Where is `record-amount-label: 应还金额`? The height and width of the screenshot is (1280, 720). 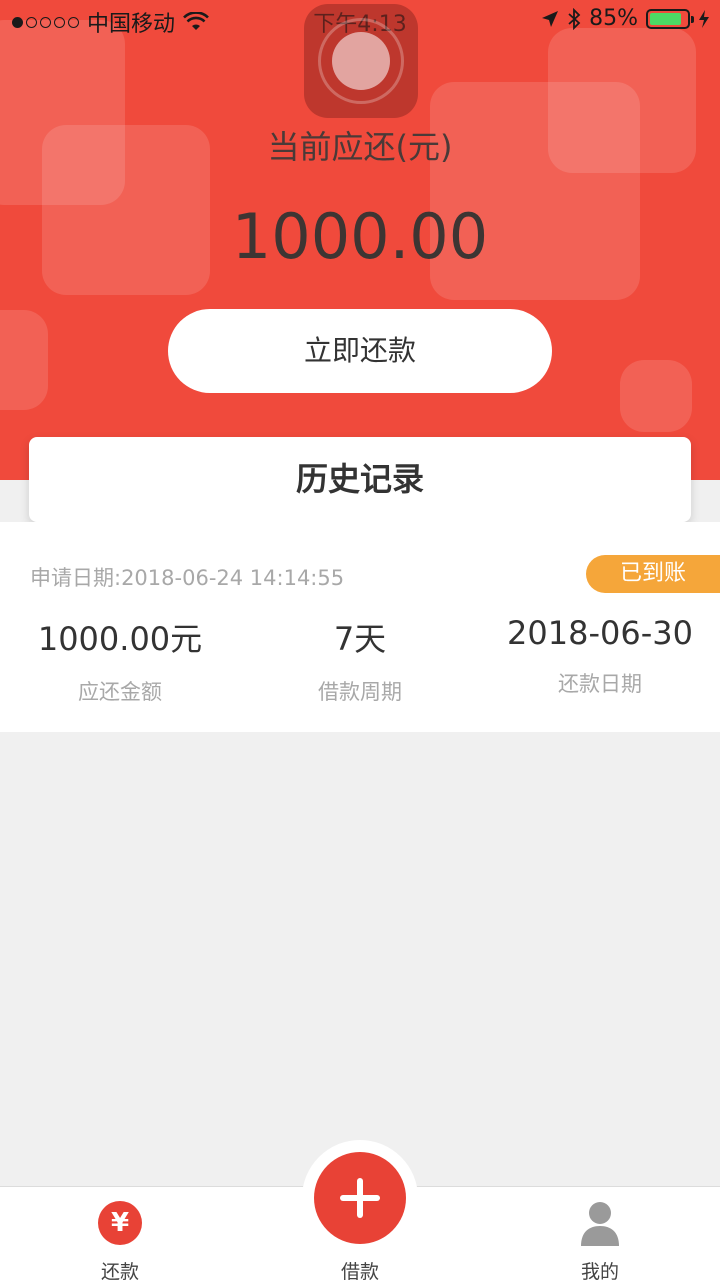 record-amount-label: 应还金额 is located at coordinates (120, 692).